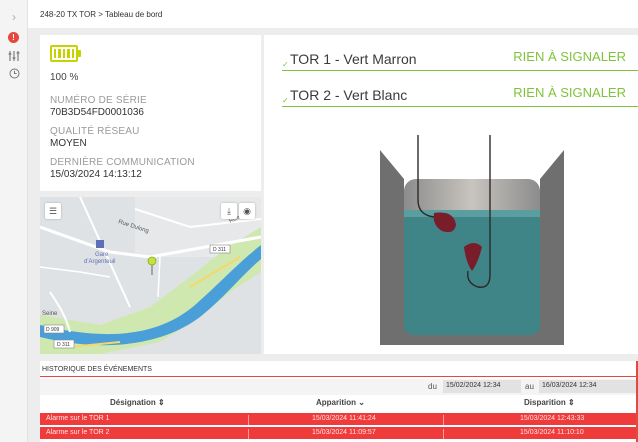 This screenshot has width=638, height=442. Describe the element at coordinates (98, 100) in the screenshot. I see `serial-label: NUMÉRO DE SÉRIE` at that location.